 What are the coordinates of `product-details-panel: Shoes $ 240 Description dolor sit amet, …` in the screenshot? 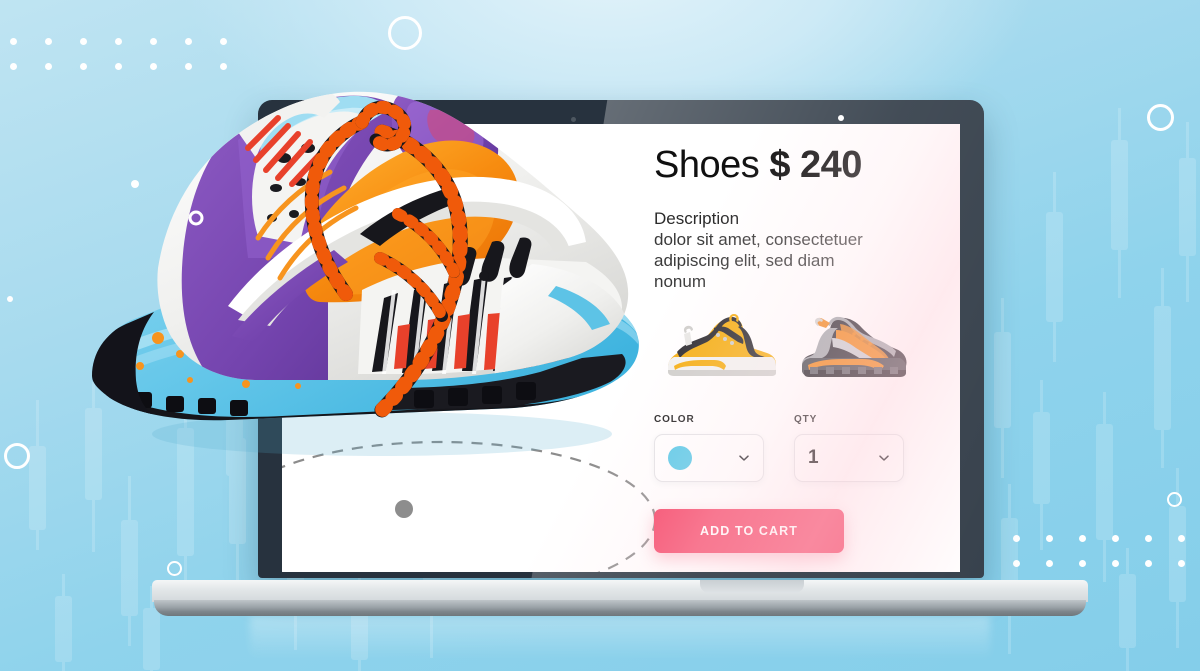 It's located at (794, 350).